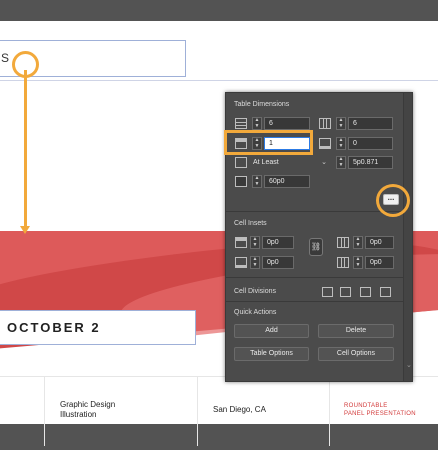  Describe the element at coordinates (341, 162) in the screenshot. I see `row-height-stepper: ▲ ▼` at that location.